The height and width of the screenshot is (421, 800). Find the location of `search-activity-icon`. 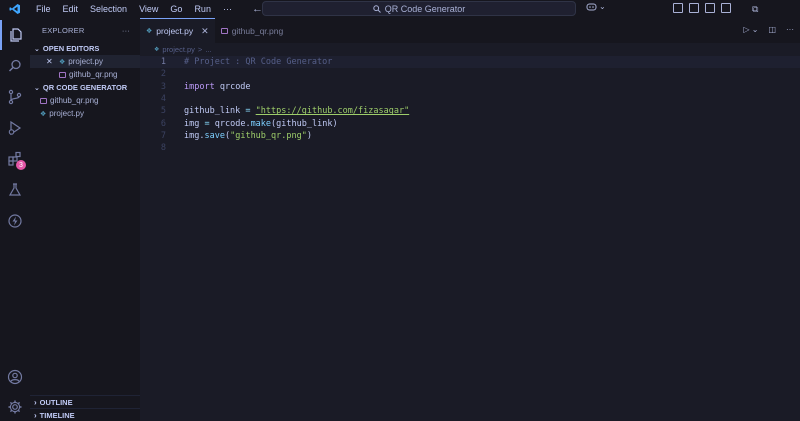

search-activity-icon is located at coordinates (15, 66).